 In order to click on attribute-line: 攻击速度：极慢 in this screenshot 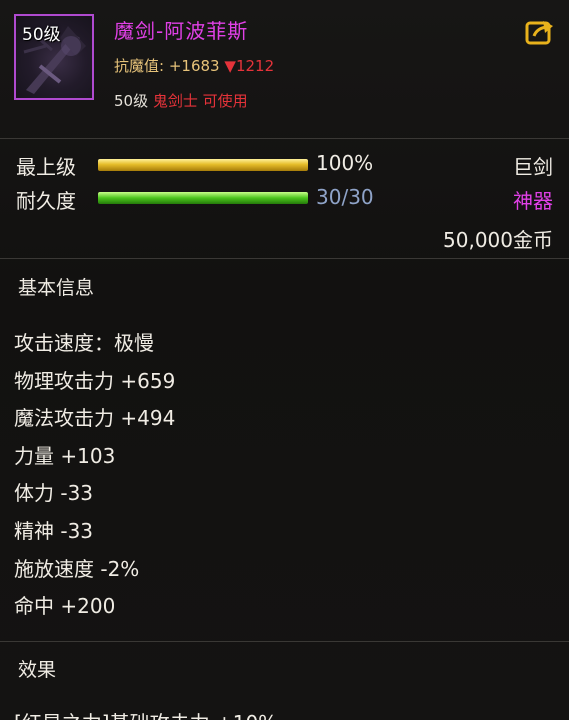, I will do `click(84, 343)`.